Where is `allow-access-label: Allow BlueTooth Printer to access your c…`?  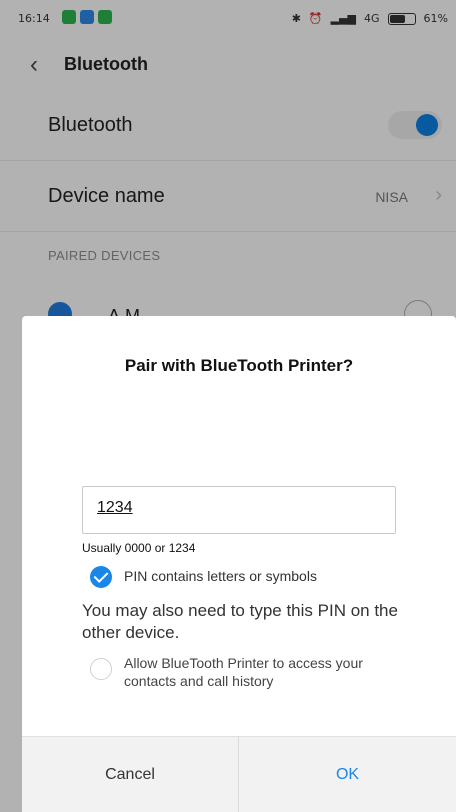
allow-access-label: Allow BlueTooth Printer to access your c… is located at coordinates (243, 672).